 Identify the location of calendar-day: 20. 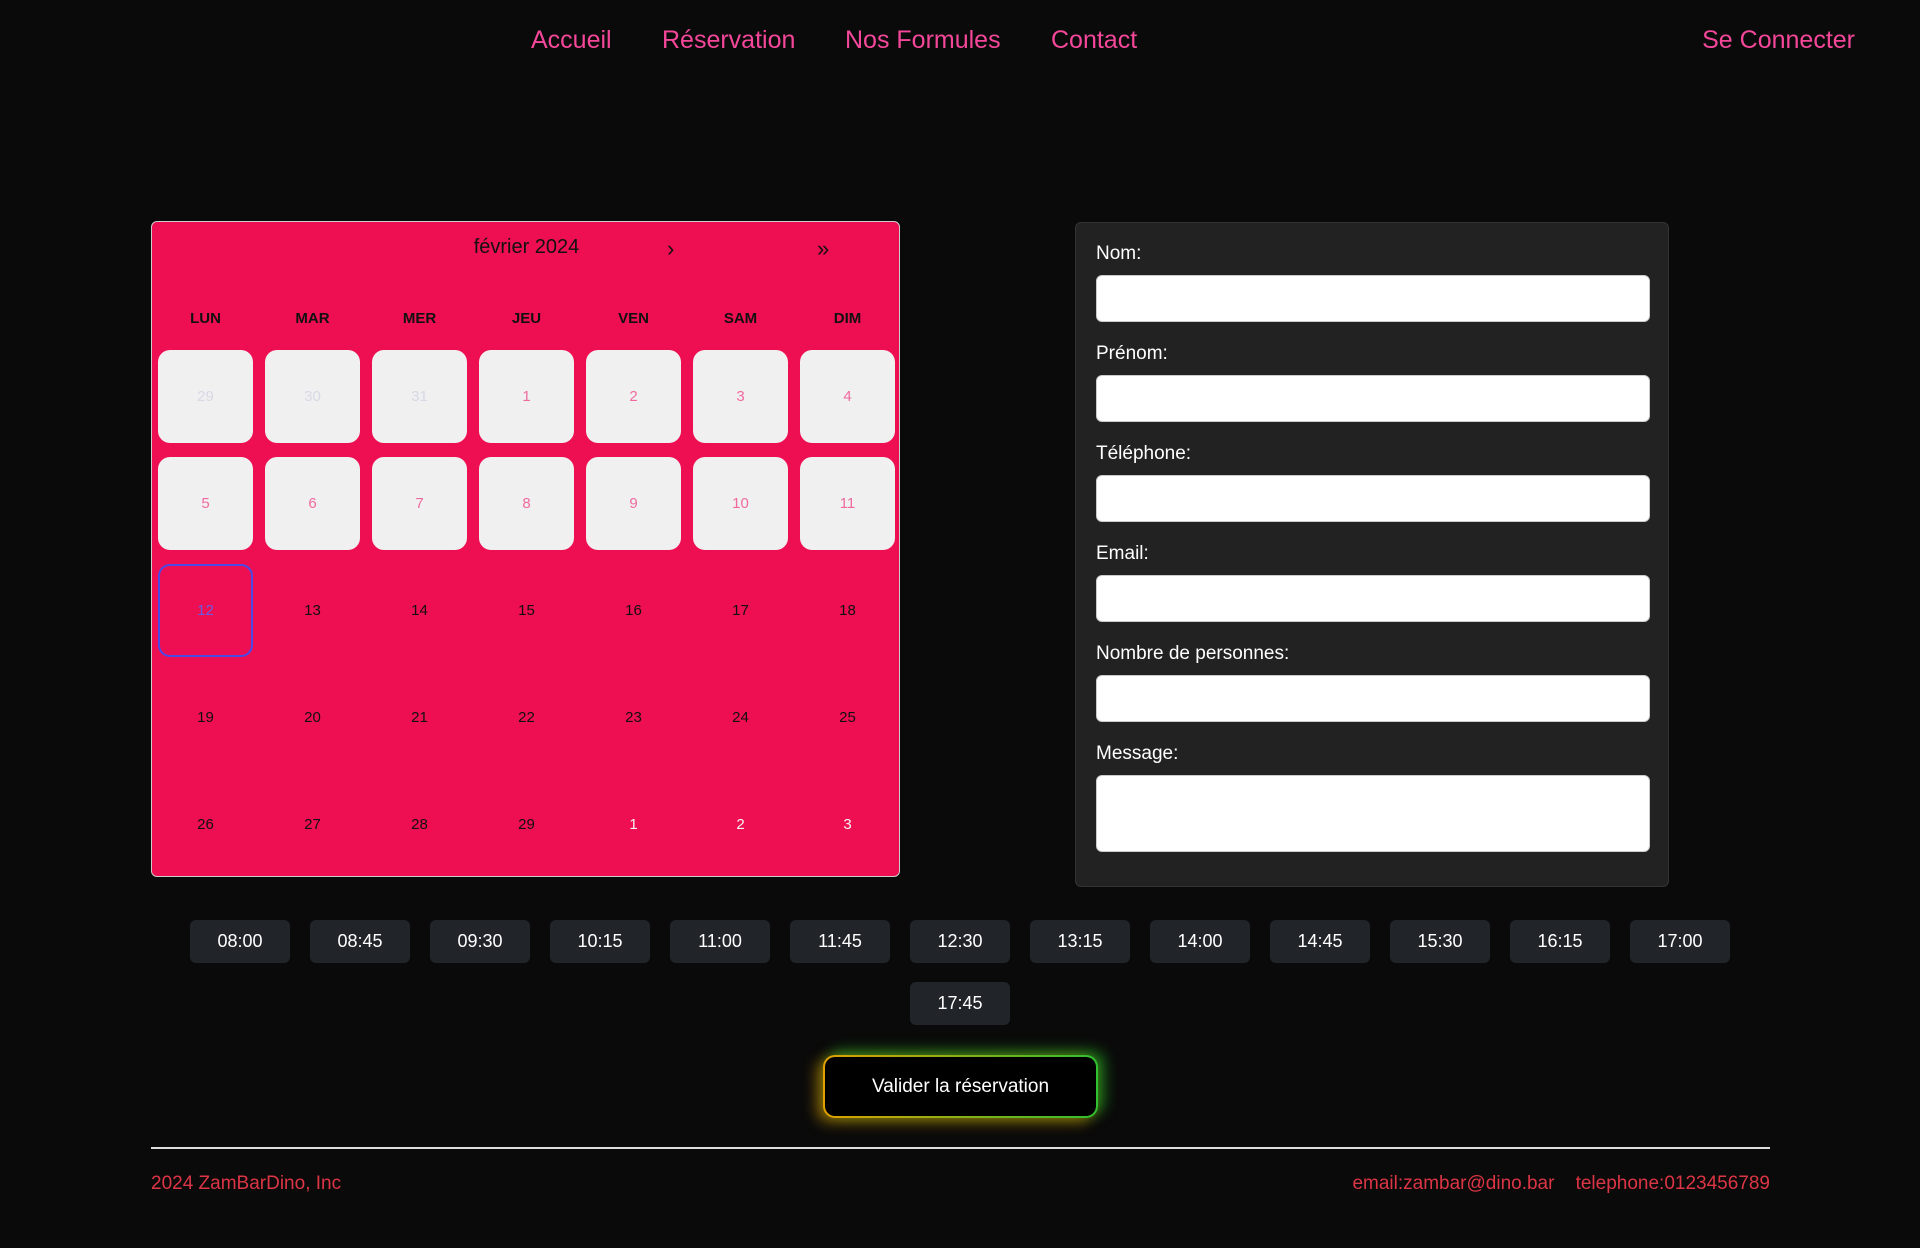
(312, 717).